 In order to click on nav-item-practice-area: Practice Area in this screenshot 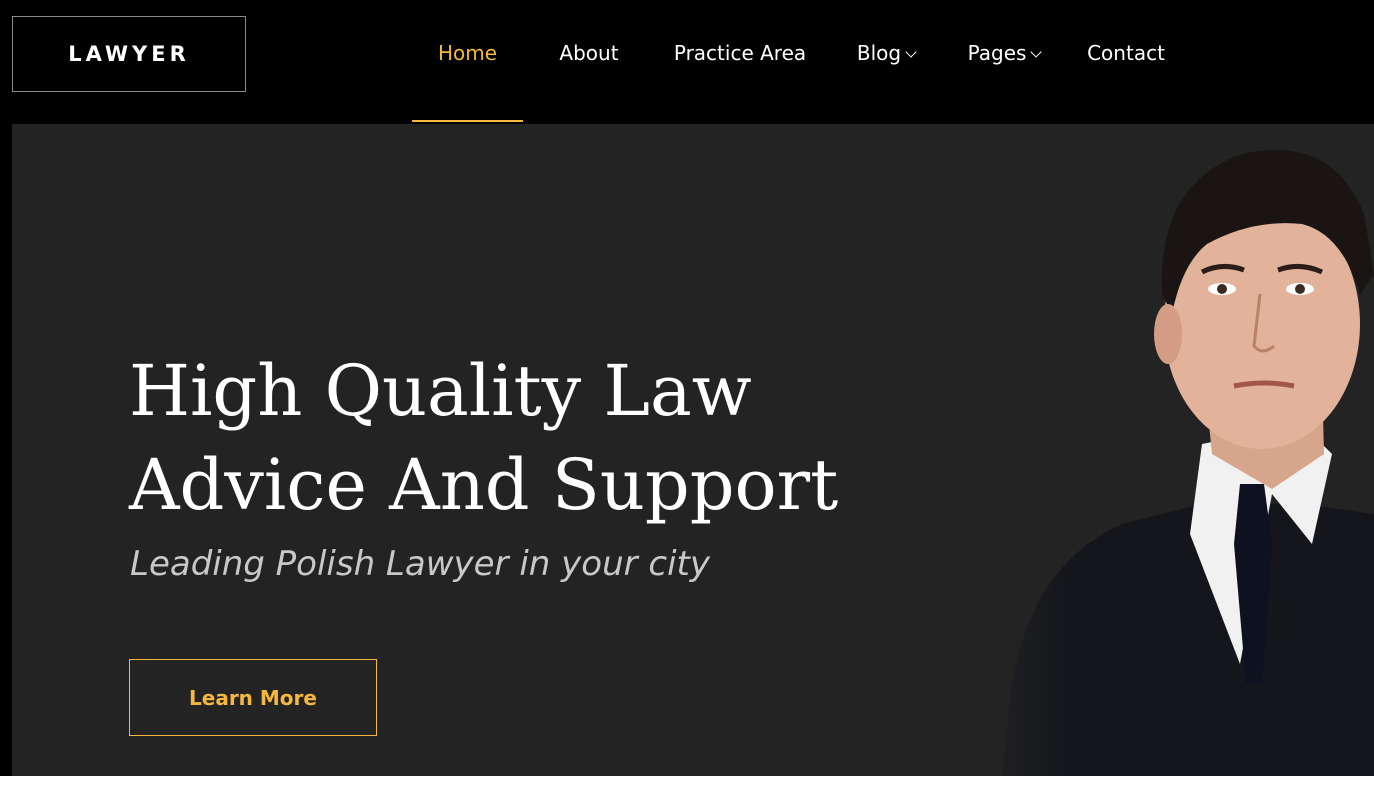, I will do `click(740, 61)`.